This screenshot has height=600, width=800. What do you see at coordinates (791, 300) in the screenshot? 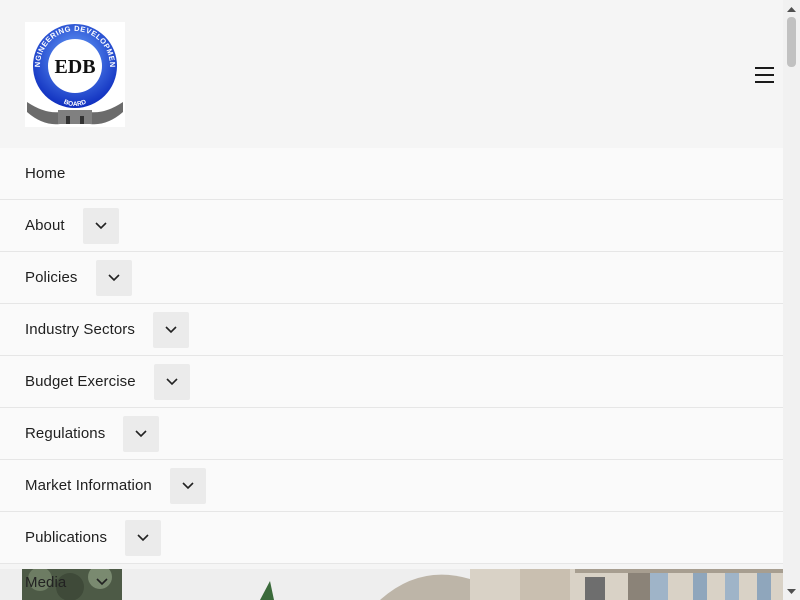
I see `vertical-scrollbar` at bounding box center [791, 300].